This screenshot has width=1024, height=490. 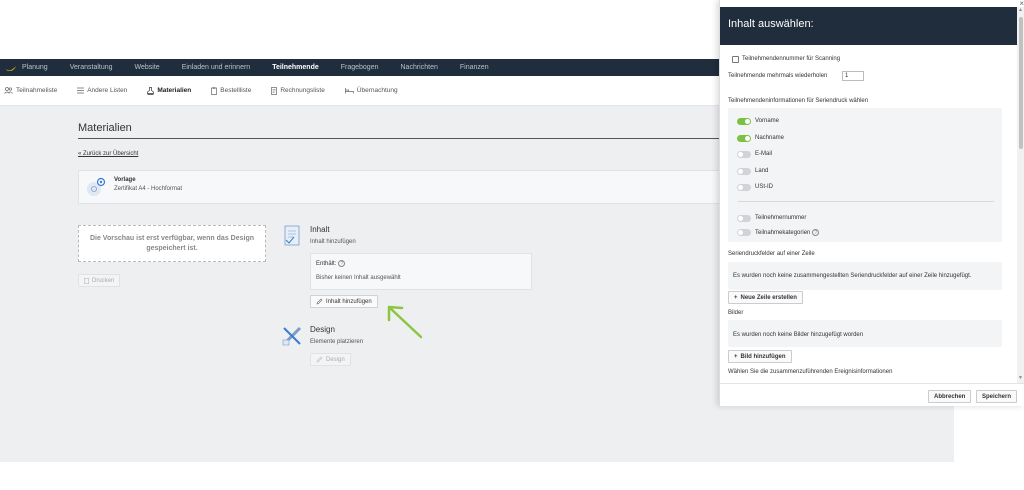 I want to click on contains-label-row: Enthält: ?, so click(x=331, y=263).